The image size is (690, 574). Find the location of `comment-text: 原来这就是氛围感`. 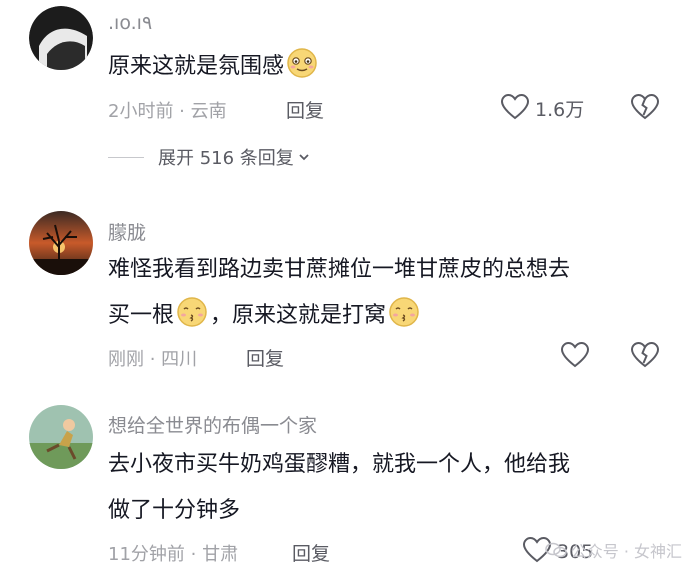

comment-text: 原来这就是氛围感 is located at coordinates (388, 67).